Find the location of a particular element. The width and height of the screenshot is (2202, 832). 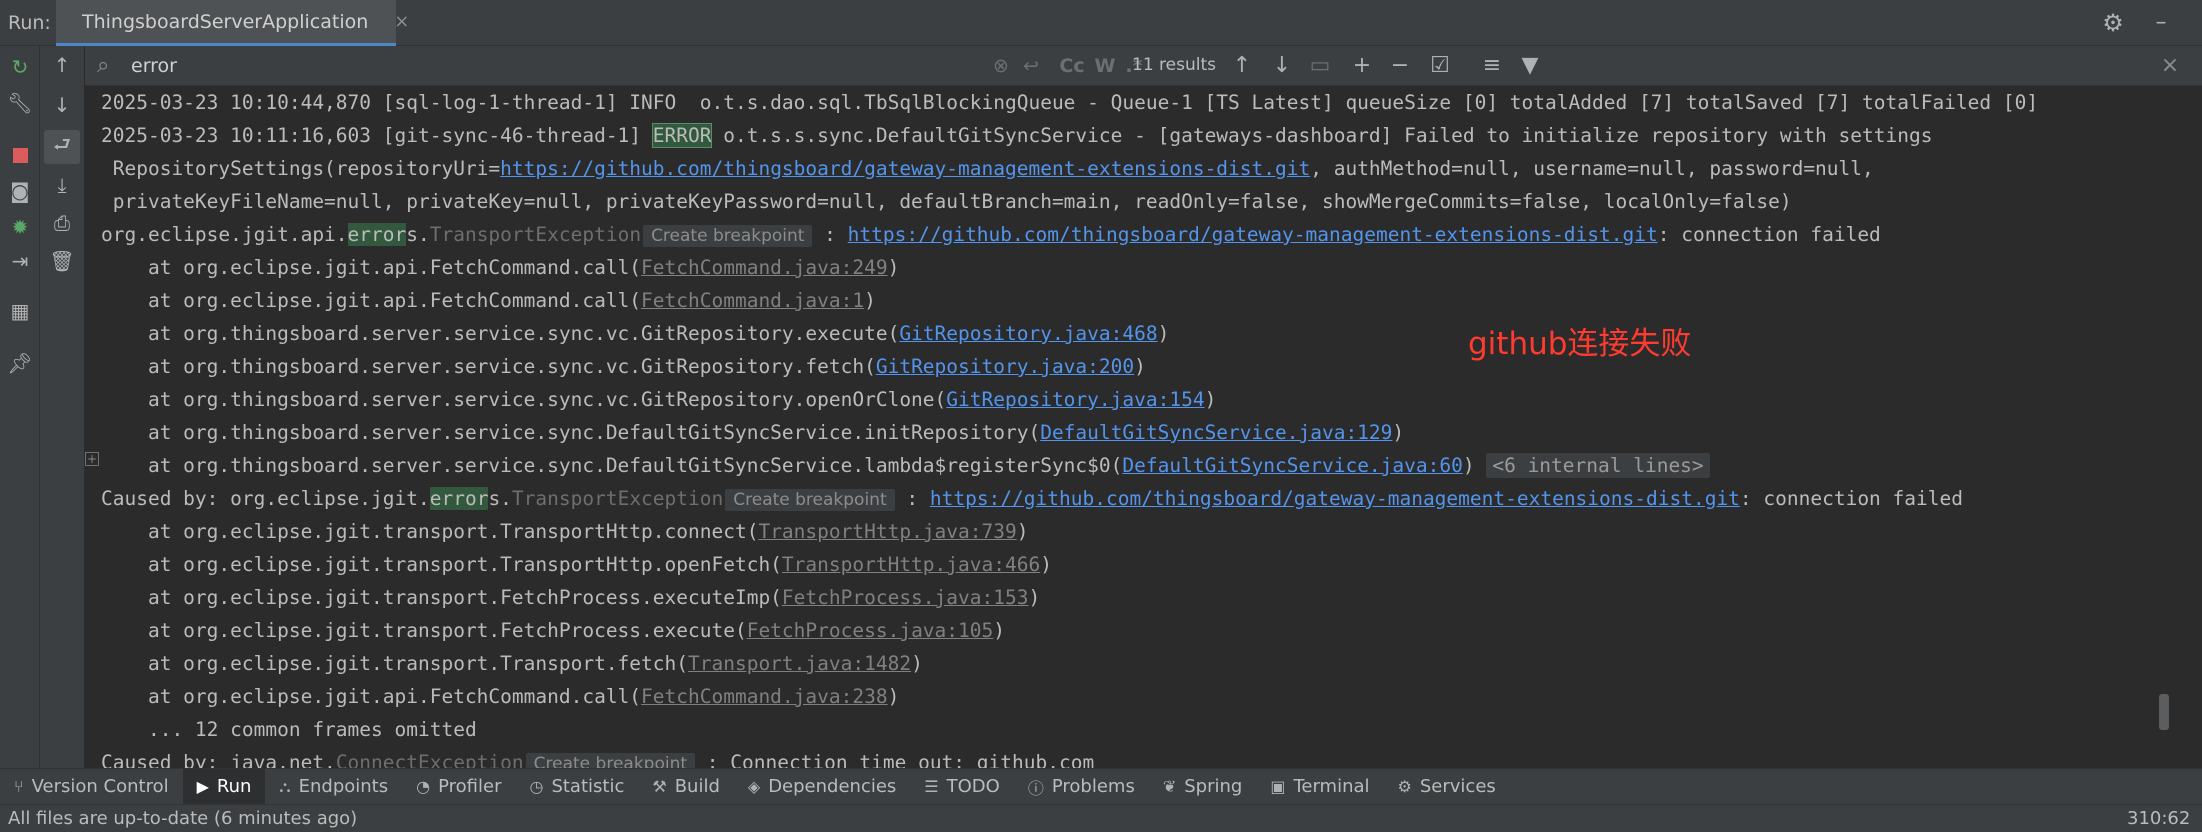

arrow-up-icon: ↑ is located at coordinates (62, 65).